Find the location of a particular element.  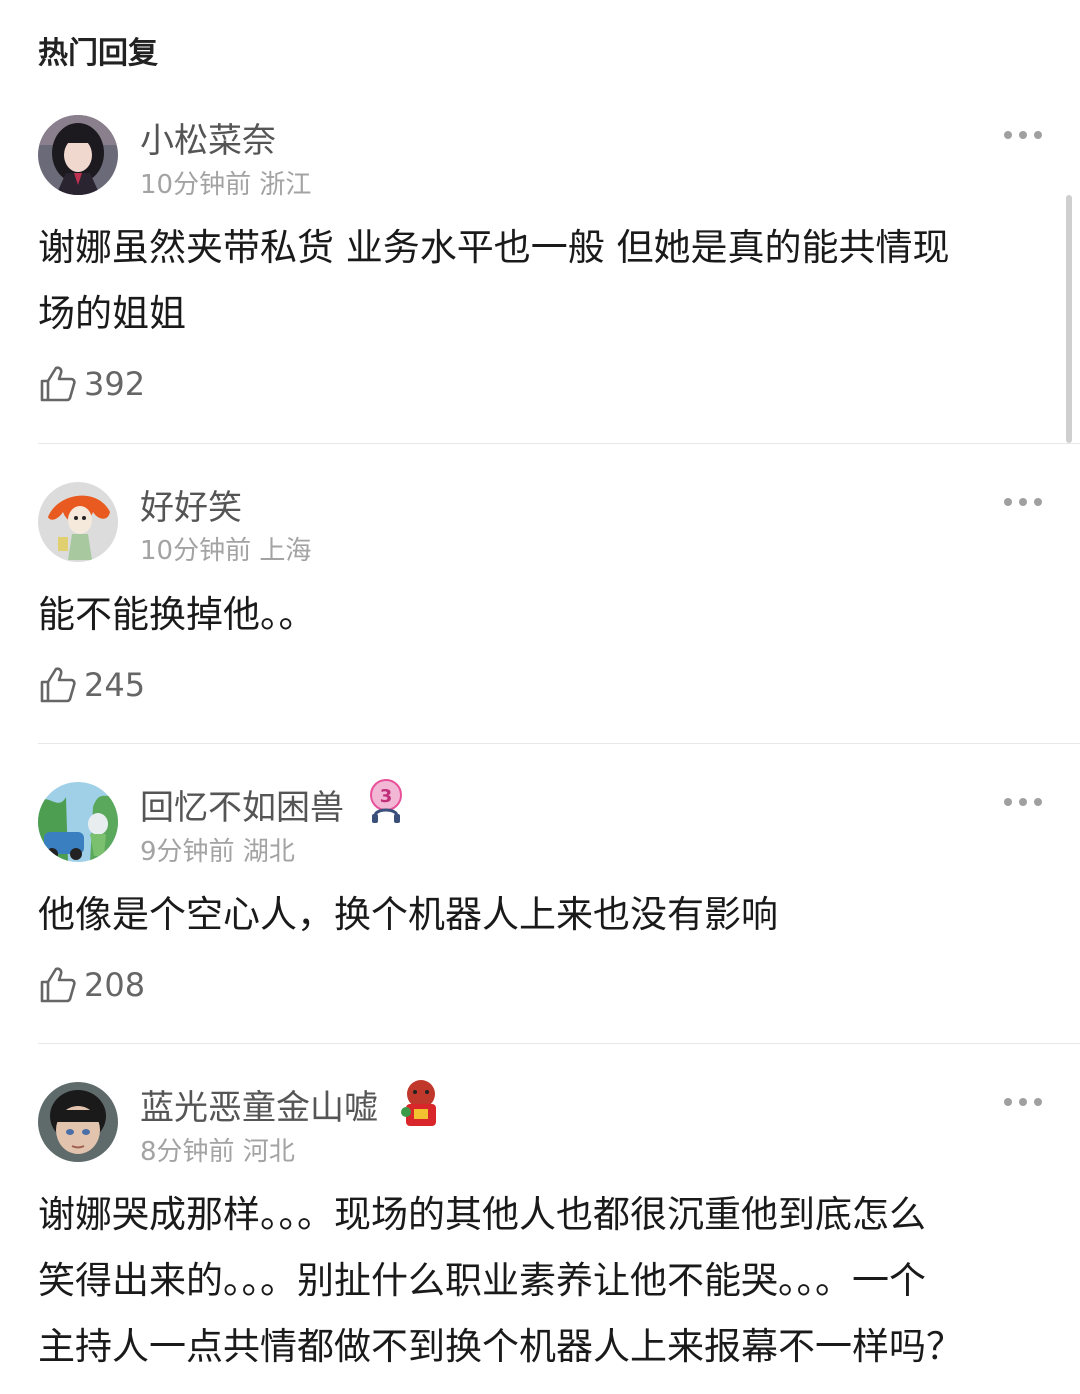

comment-location: 浙江 is located at coordinates (285, 185).